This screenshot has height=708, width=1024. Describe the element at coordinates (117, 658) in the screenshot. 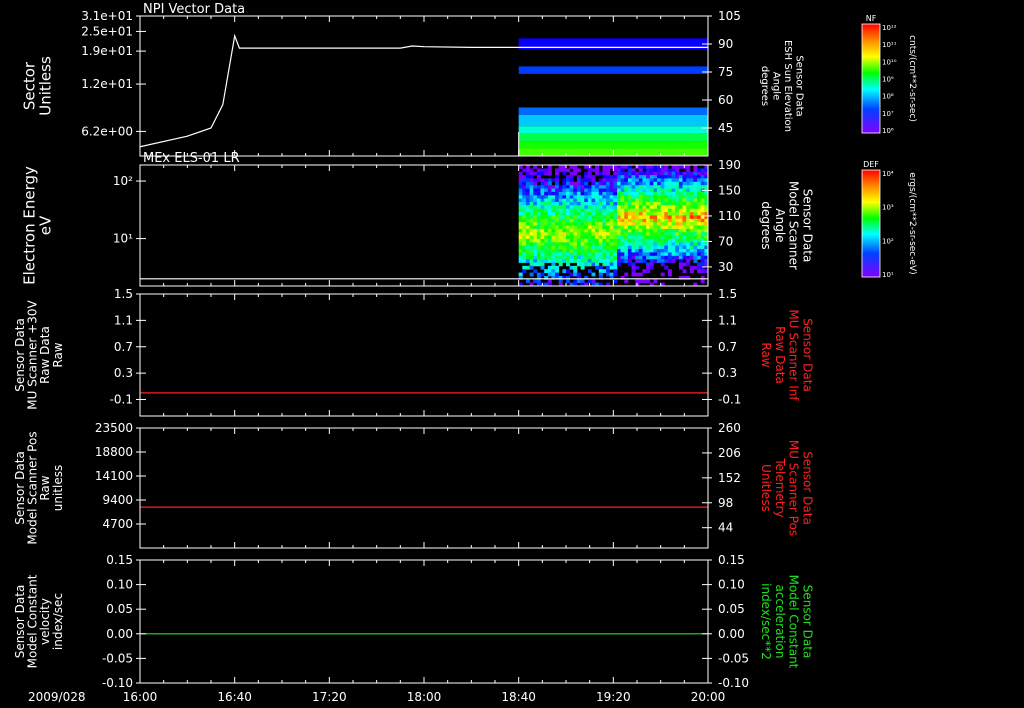

I see `y-tick-label: -0.05` at that location.